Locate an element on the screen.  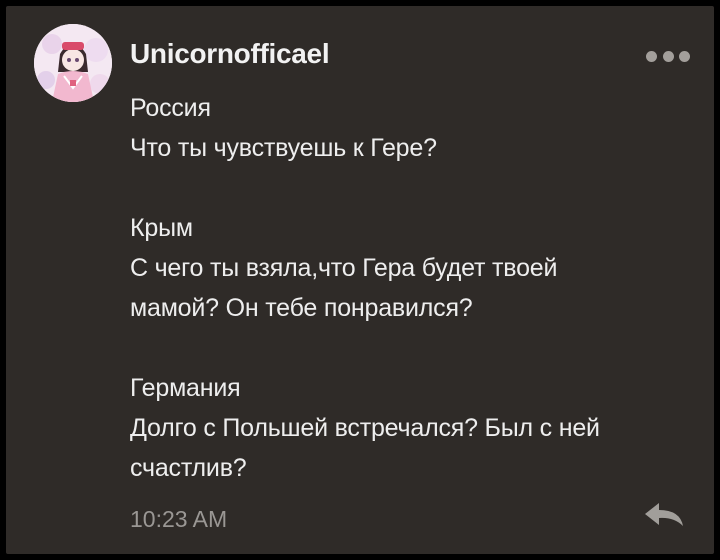
reply-arrow-icon is located at coordinates (664, 514).